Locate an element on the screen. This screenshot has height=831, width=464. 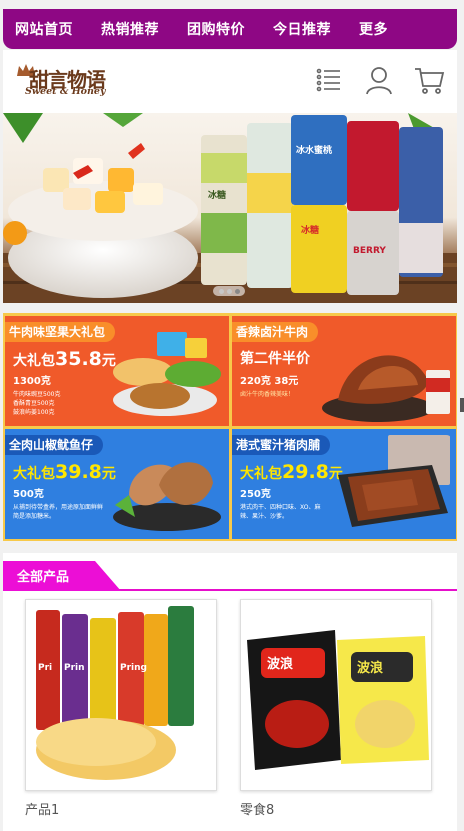
carousel-indicator is located at coordinates (229, 291).